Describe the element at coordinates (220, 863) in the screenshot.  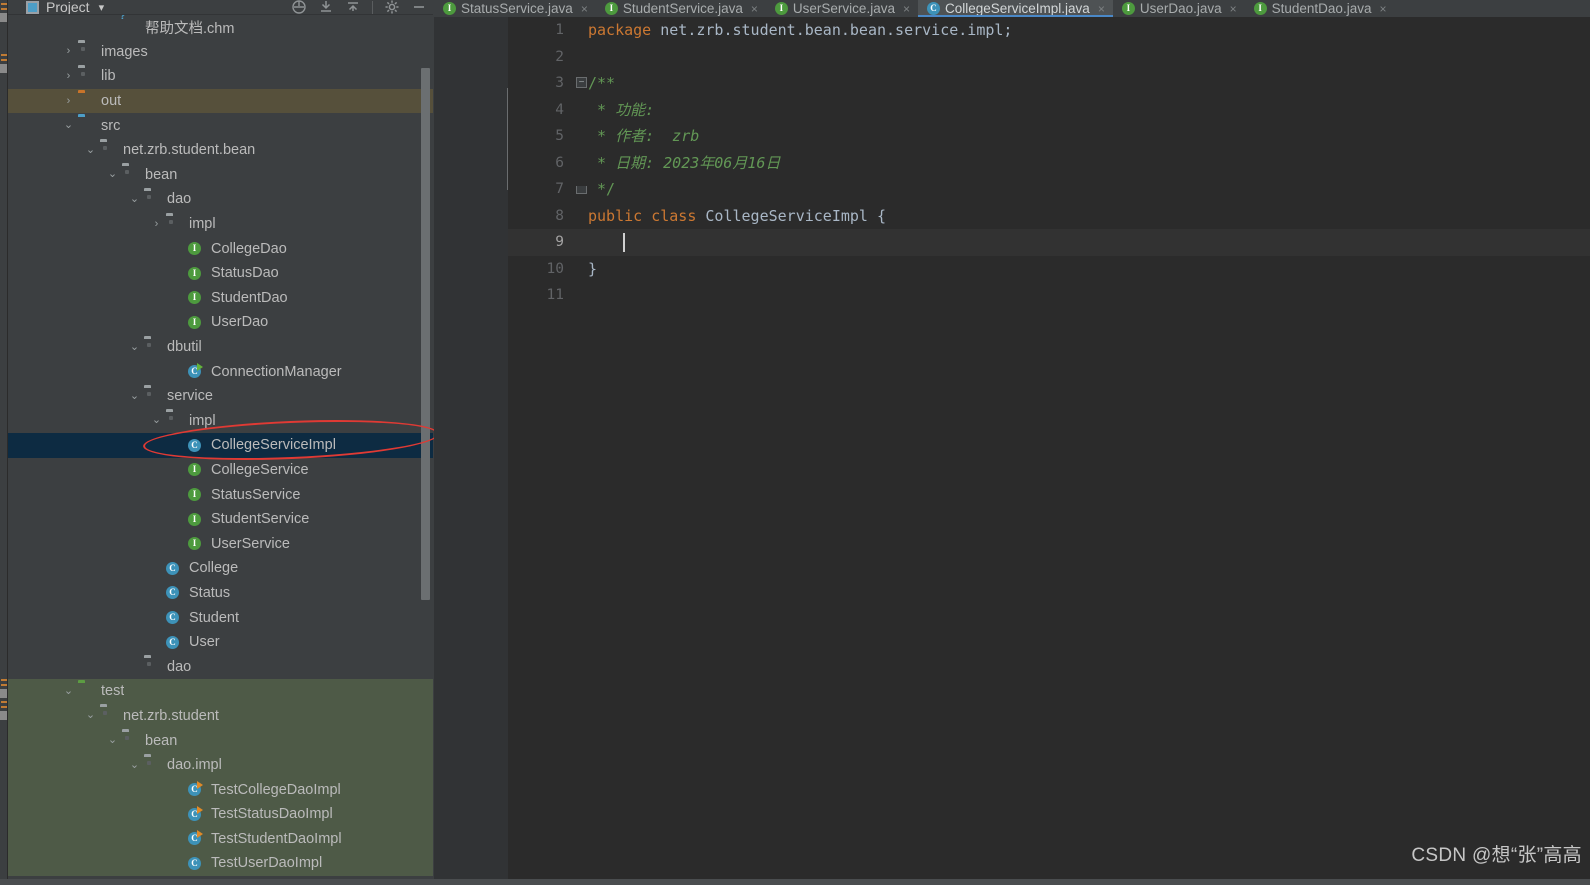
I see `tree-item: C TestUserDaoImpl` at that location.